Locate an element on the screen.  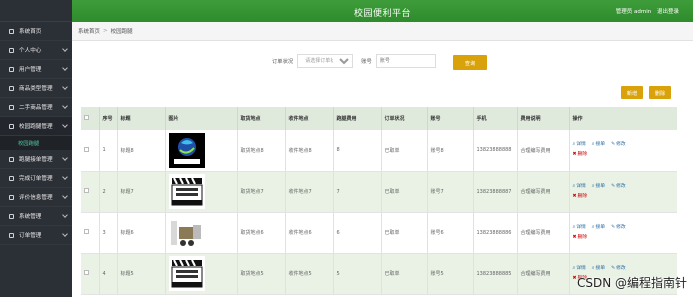
breadcrumb-home: 系统首页 is located at coordinates (89, 31).